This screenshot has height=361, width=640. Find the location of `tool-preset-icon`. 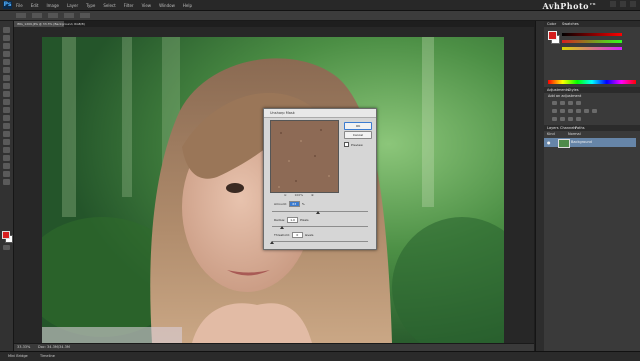

tool-preset-icon is located at coordinates (21, 15).